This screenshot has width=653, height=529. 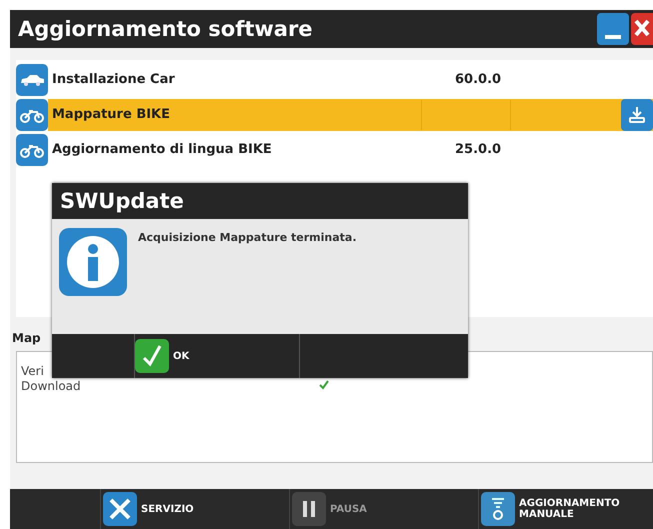 I want to click on close-icon, so click(x=642, y=28).